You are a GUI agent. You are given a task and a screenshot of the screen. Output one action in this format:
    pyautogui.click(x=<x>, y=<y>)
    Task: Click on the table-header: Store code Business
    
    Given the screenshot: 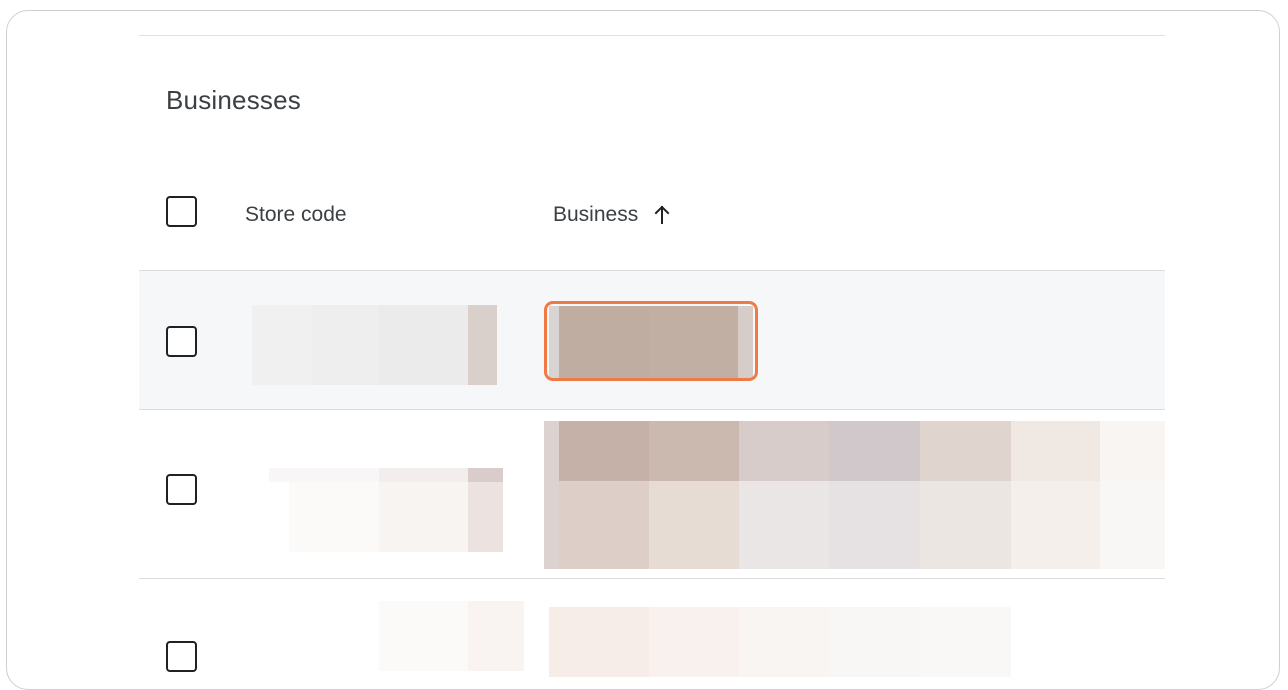 What is the action you would take?
    pyautogui.click(x=652, y=218)
    